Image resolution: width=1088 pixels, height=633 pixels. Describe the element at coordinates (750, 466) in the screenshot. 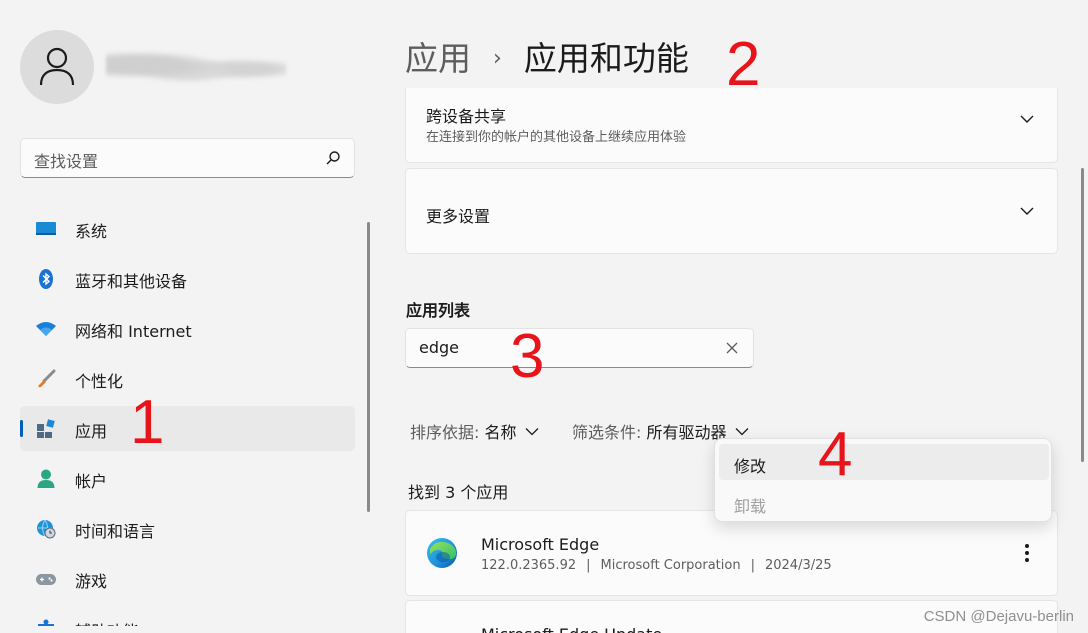

I see `menu-item-label: 修改` at that location.